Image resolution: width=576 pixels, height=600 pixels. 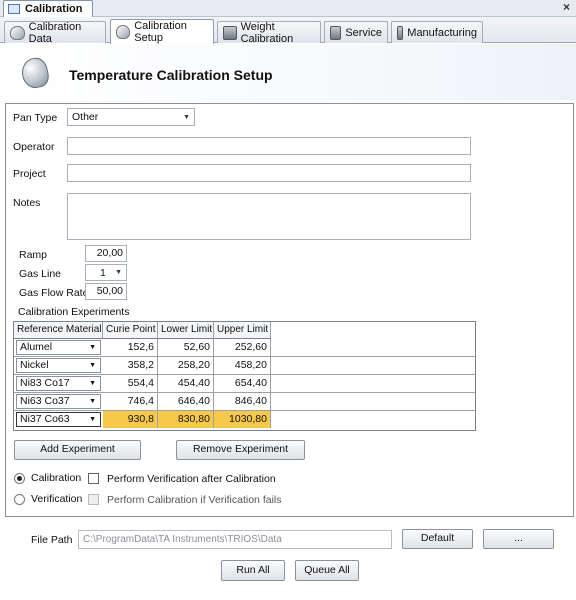 I want to click on curie-point-cell: 554,4, so click(x=130, y=383).